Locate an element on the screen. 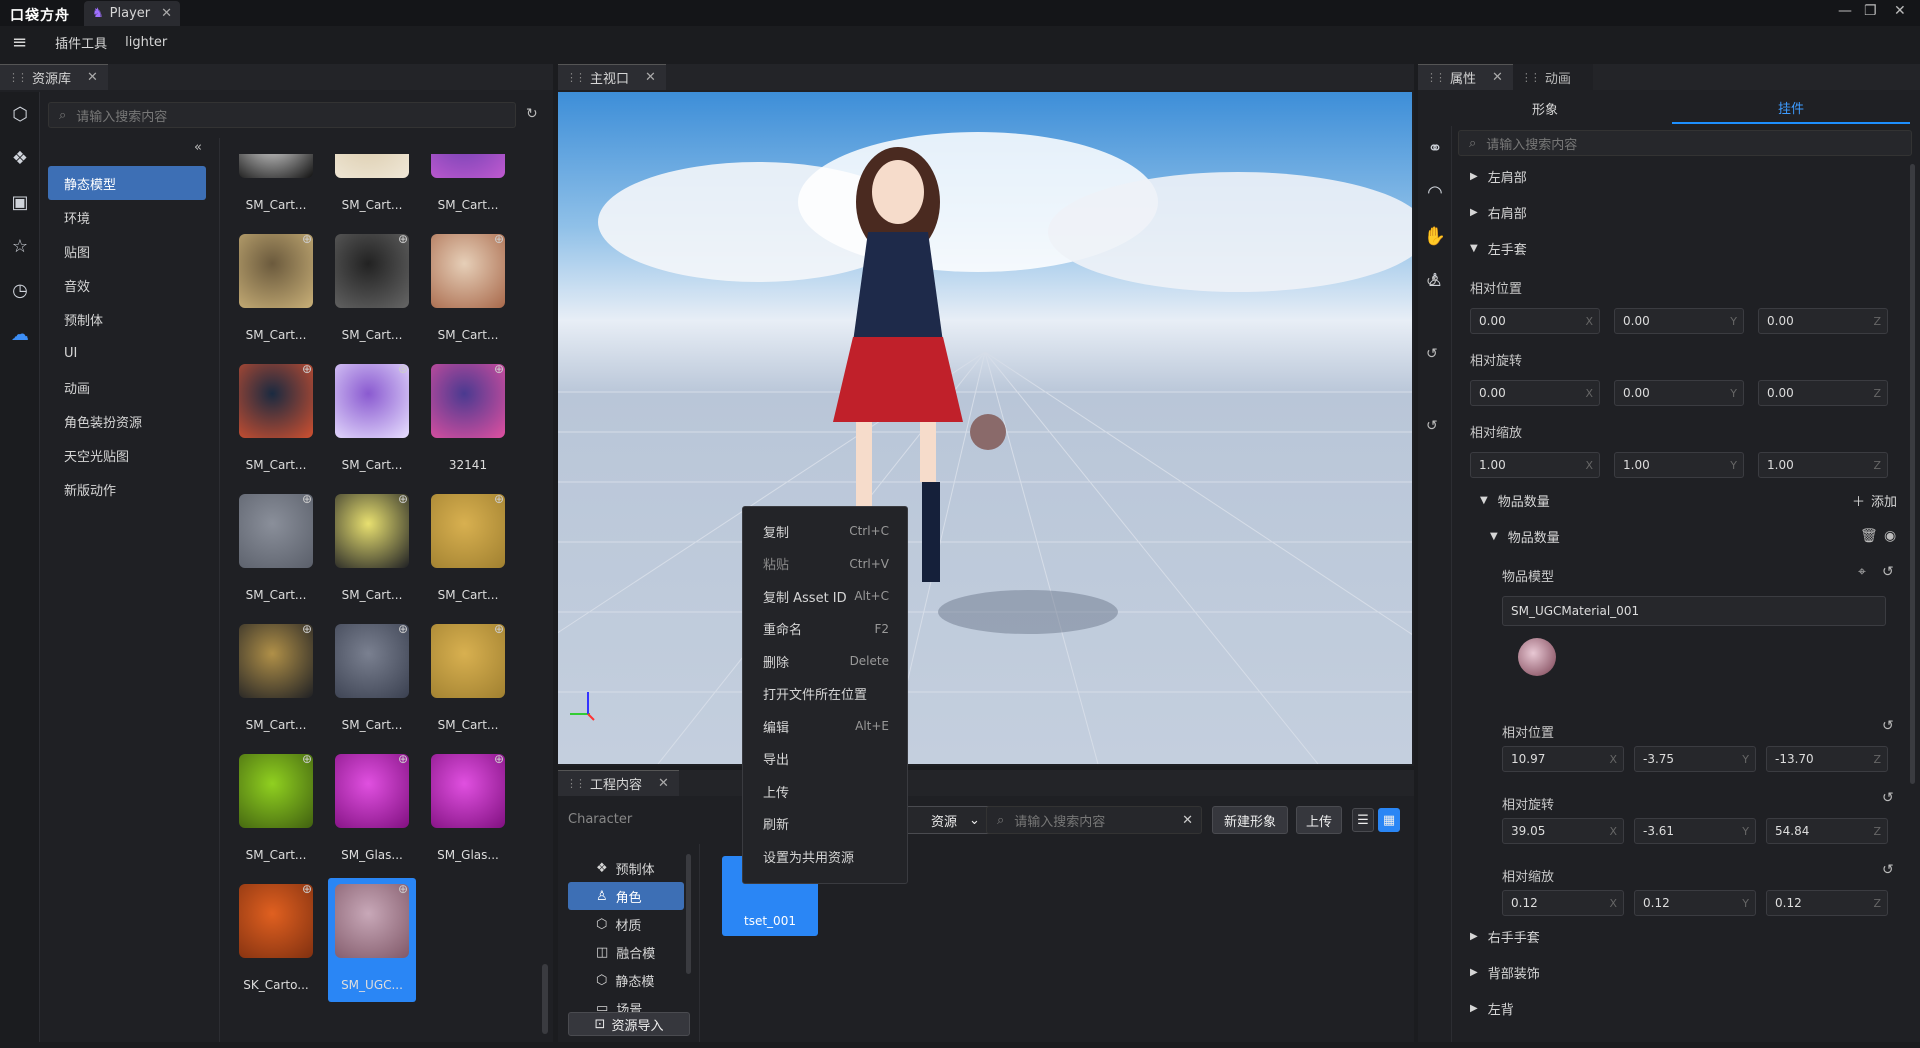 This screenshot has height=1048, width=1920. category-item: 预制体 is located at coordinates (127, 319).